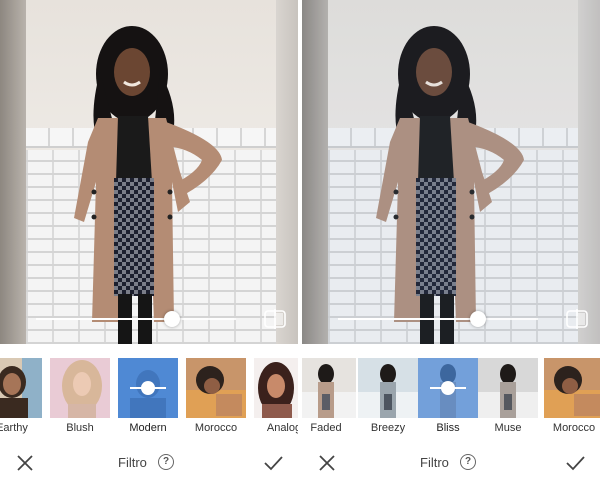 Image resolution: width=600 pixels, height=480 pixels. Describe the element at coordinates (14, 428) in the screenshot. I see `filter-label: Earthy` at that location.